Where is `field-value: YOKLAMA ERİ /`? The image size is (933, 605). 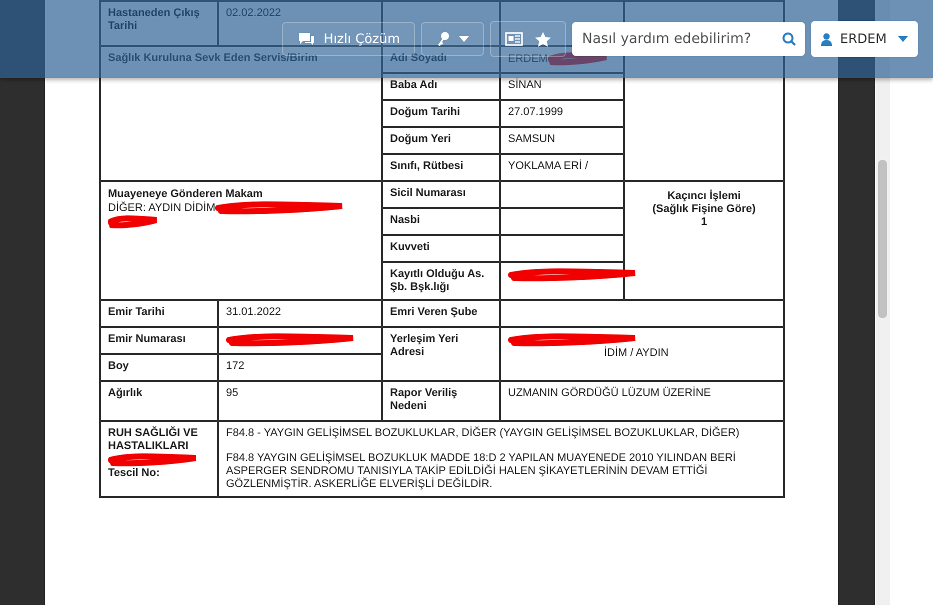 field-value: YOKLAMA ERİ / is located at coordinates (548, 166).